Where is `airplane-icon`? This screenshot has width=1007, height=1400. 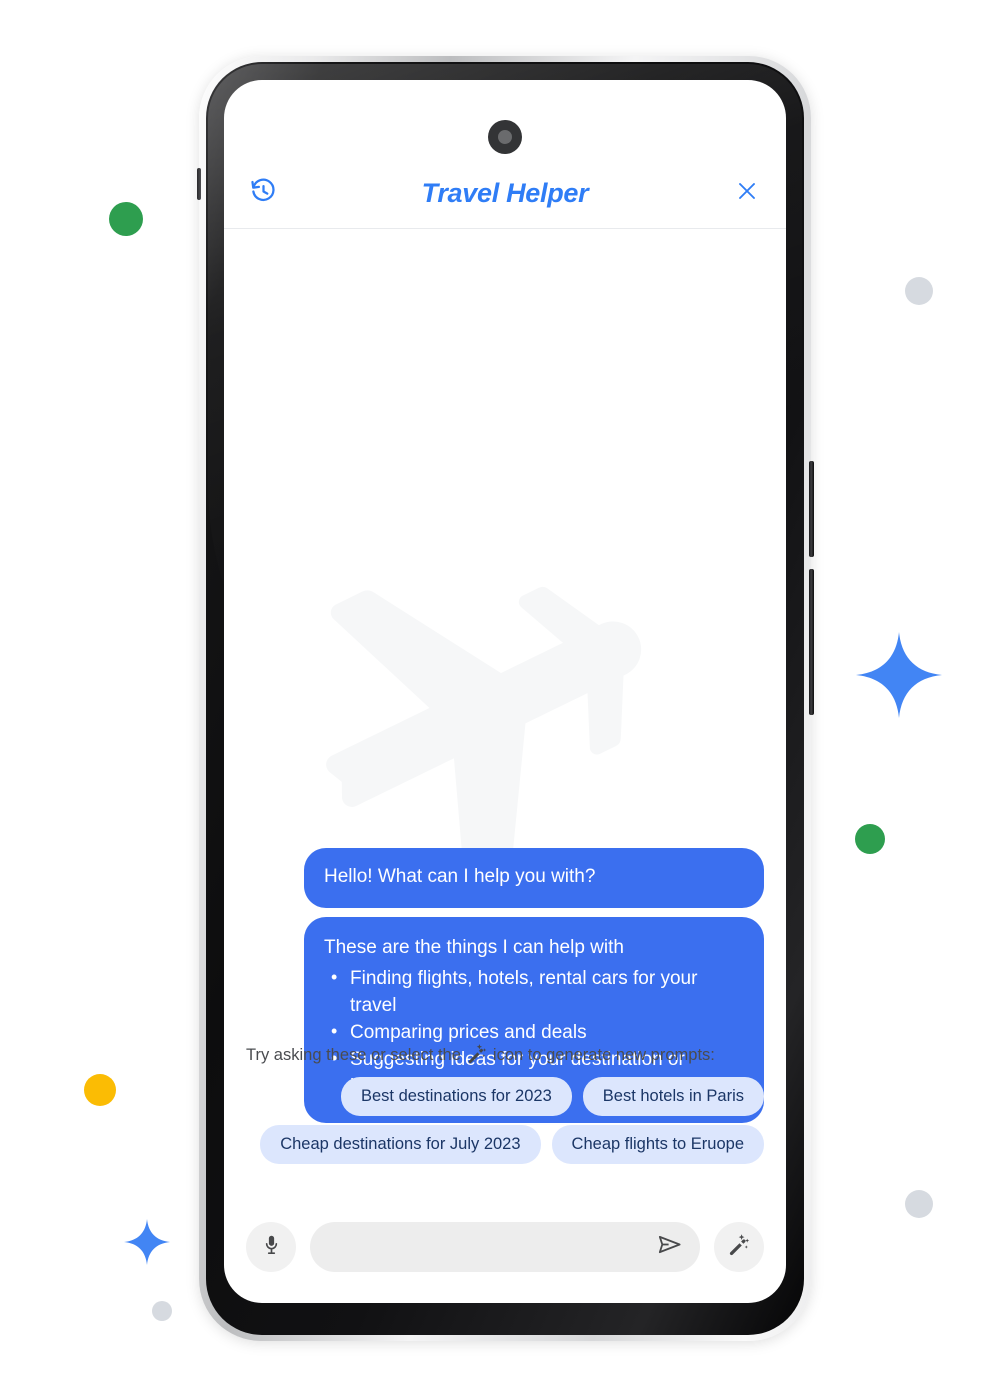
airplane-icon is located at coordinates (505, 701).